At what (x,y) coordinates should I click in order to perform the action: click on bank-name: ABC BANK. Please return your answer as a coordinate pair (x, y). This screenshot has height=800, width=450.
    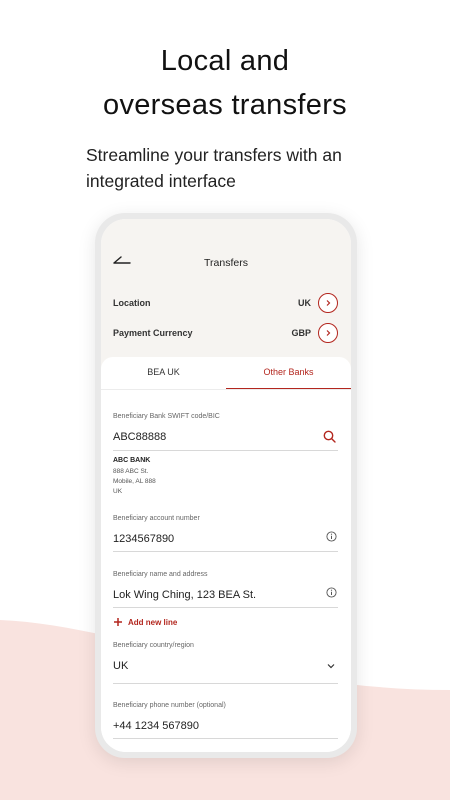
    Looking at the image, I should click on (132, 460).